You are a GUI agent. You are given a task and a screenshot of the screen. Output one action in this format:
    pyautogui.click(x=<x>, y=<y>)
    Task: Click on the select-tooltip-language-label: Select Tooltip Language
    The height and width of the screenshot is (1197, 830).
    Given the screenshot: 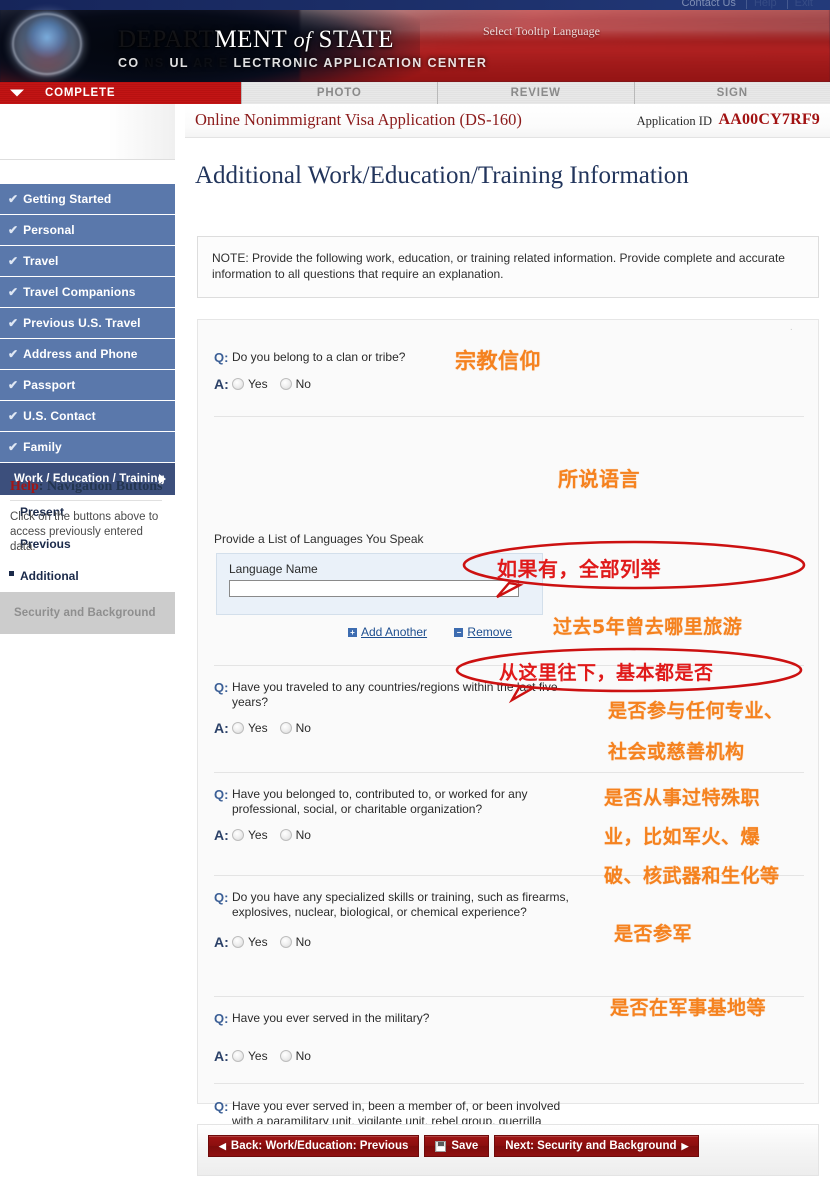 What is the action you would take?
    pyautogui.click(x=541, y=31)
    